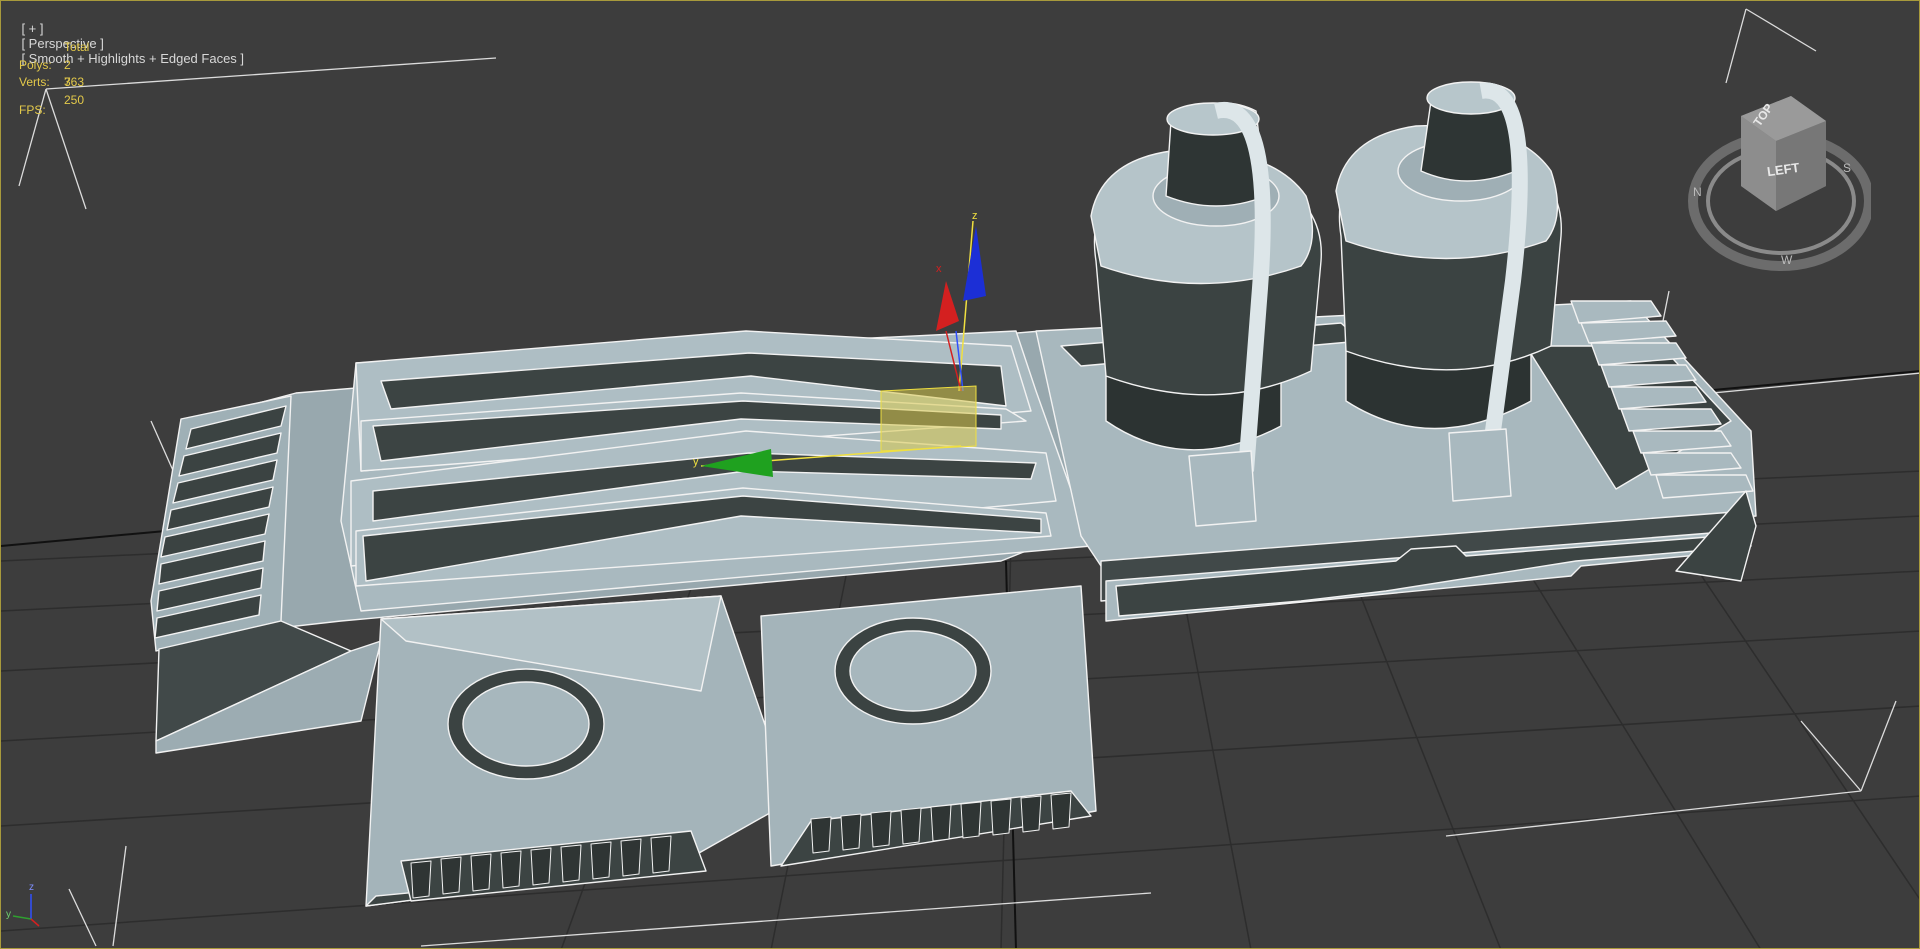 The image size is (1920, 949). I want to click on gizmo-x-label: x, so click(939, 269).